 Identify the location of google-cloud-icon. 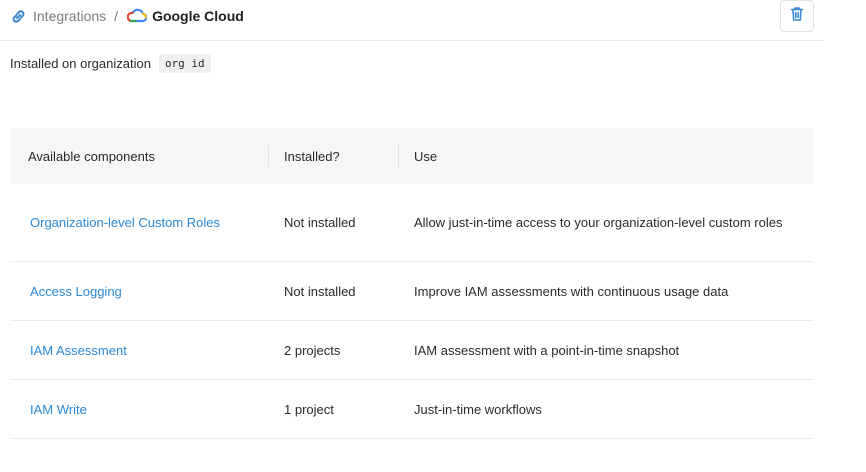
(137, 16).